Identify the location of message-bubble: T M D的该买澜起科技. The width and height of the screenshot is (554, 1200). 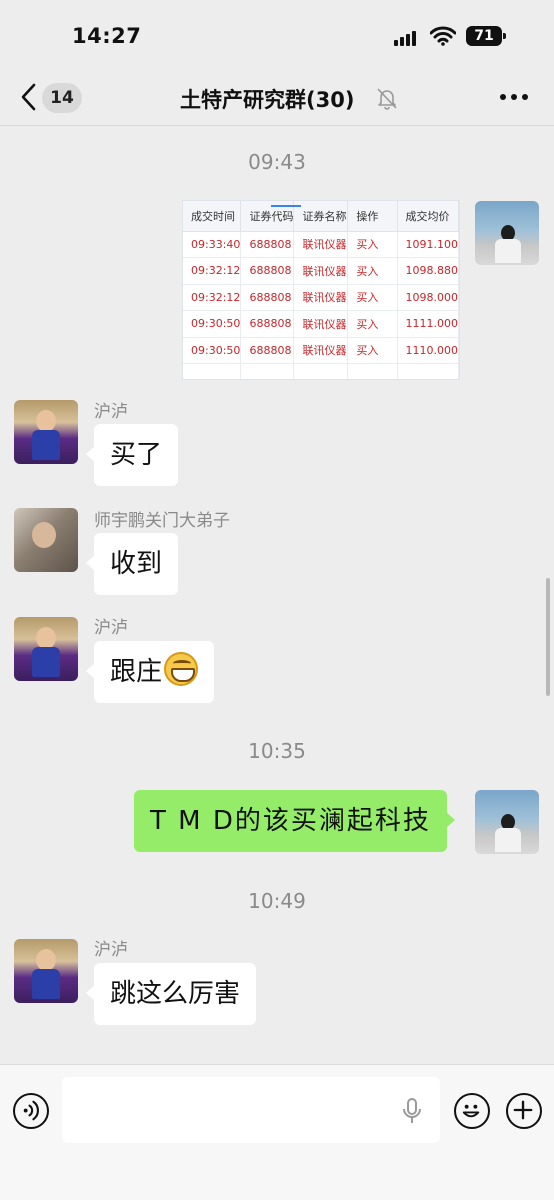
(294, 821).